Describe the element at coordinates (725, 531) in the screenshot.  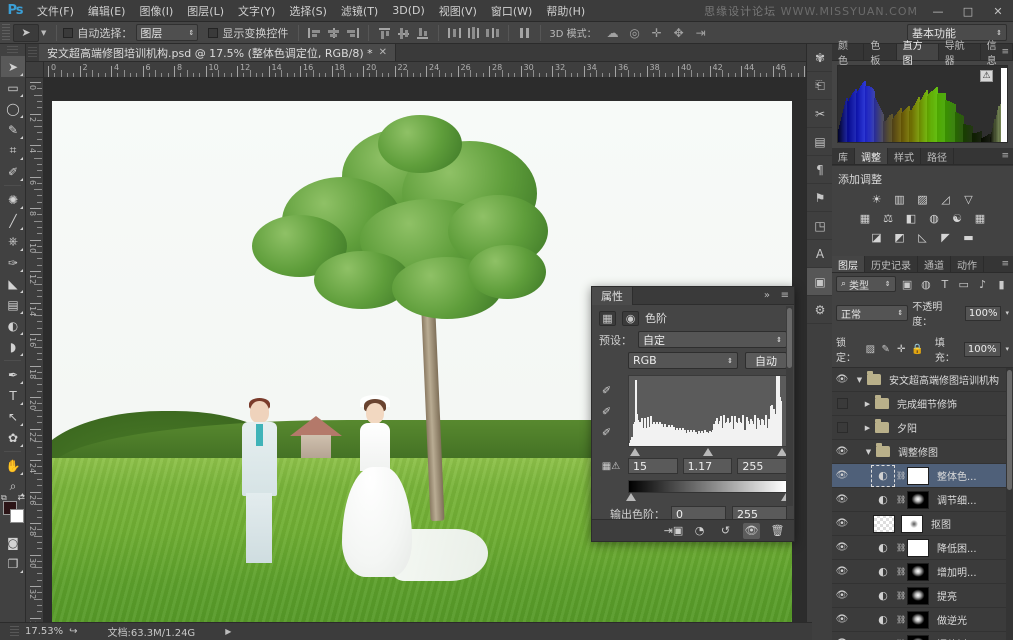
I see `reset-button: ↺` at that location.